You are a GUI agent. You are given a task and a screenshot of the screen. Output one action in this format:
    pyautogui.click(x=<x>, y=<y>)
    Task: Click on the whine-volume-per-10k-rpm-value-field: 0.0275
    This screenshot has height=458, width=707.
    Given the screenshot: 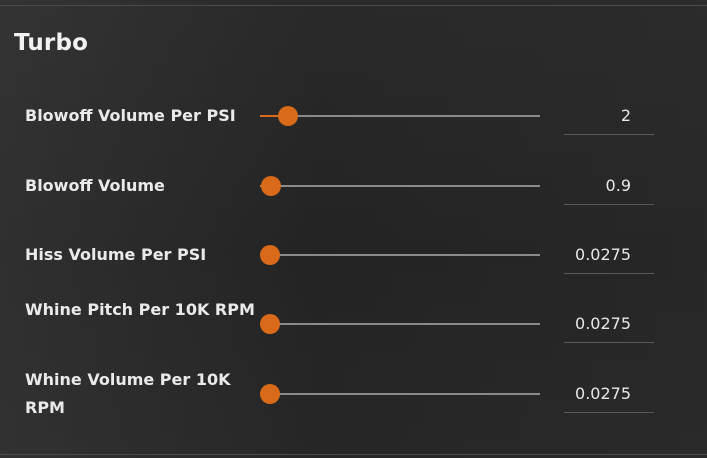 What is the action you would take?
    pyautogui.click(x=609, y=395)
    